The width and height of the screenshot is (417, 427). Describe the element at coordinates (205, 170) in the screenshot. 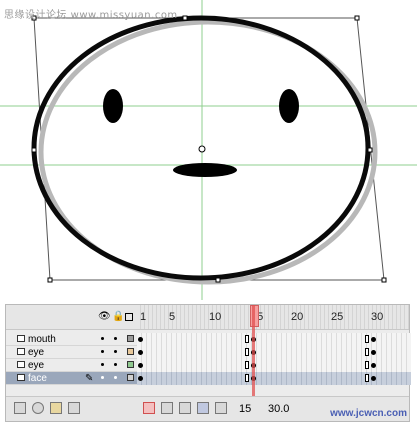

I see `mouth` at that location.